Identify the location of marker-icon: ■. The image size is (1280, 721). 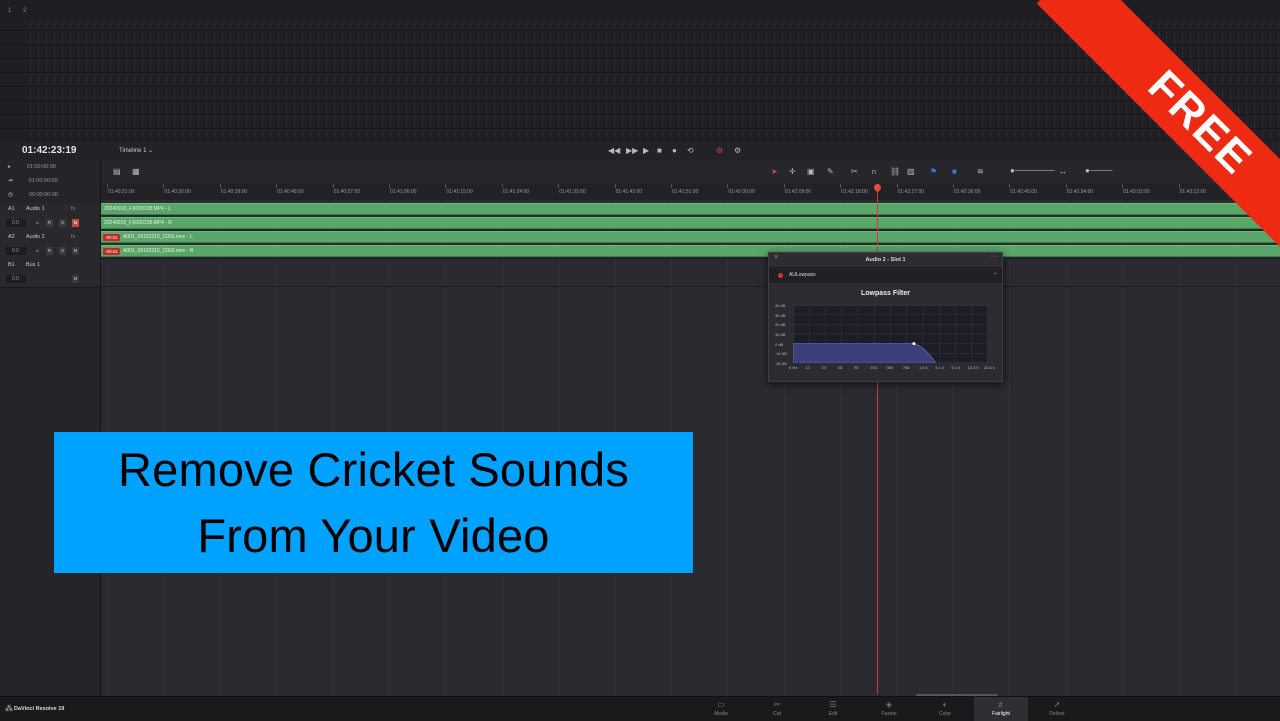
(954, 171).